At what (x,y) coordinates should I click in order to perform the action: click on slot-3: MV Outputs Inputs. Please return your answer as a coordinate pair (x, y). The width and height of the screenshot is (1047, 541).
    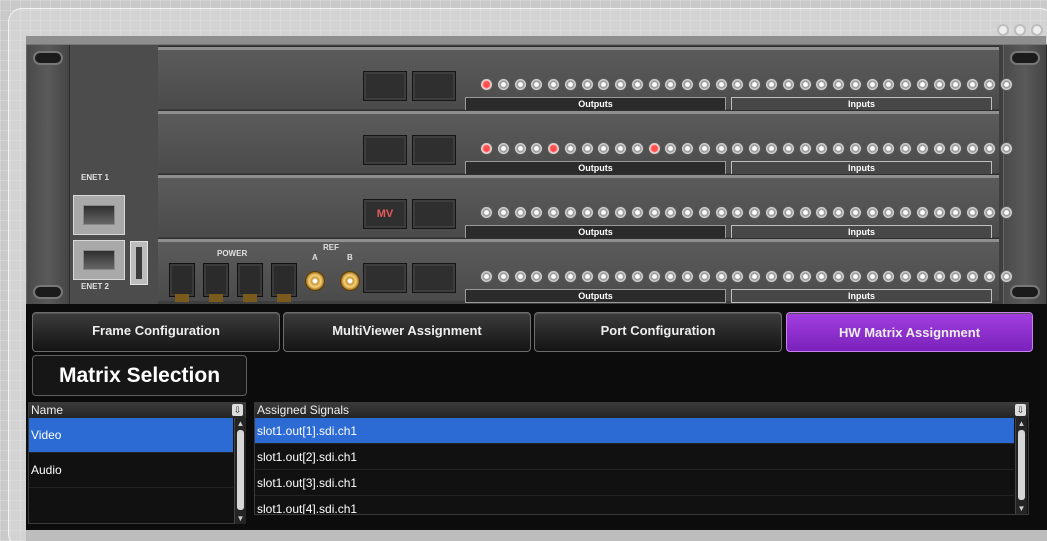
    Looking at the image, I should click on (585, 207).